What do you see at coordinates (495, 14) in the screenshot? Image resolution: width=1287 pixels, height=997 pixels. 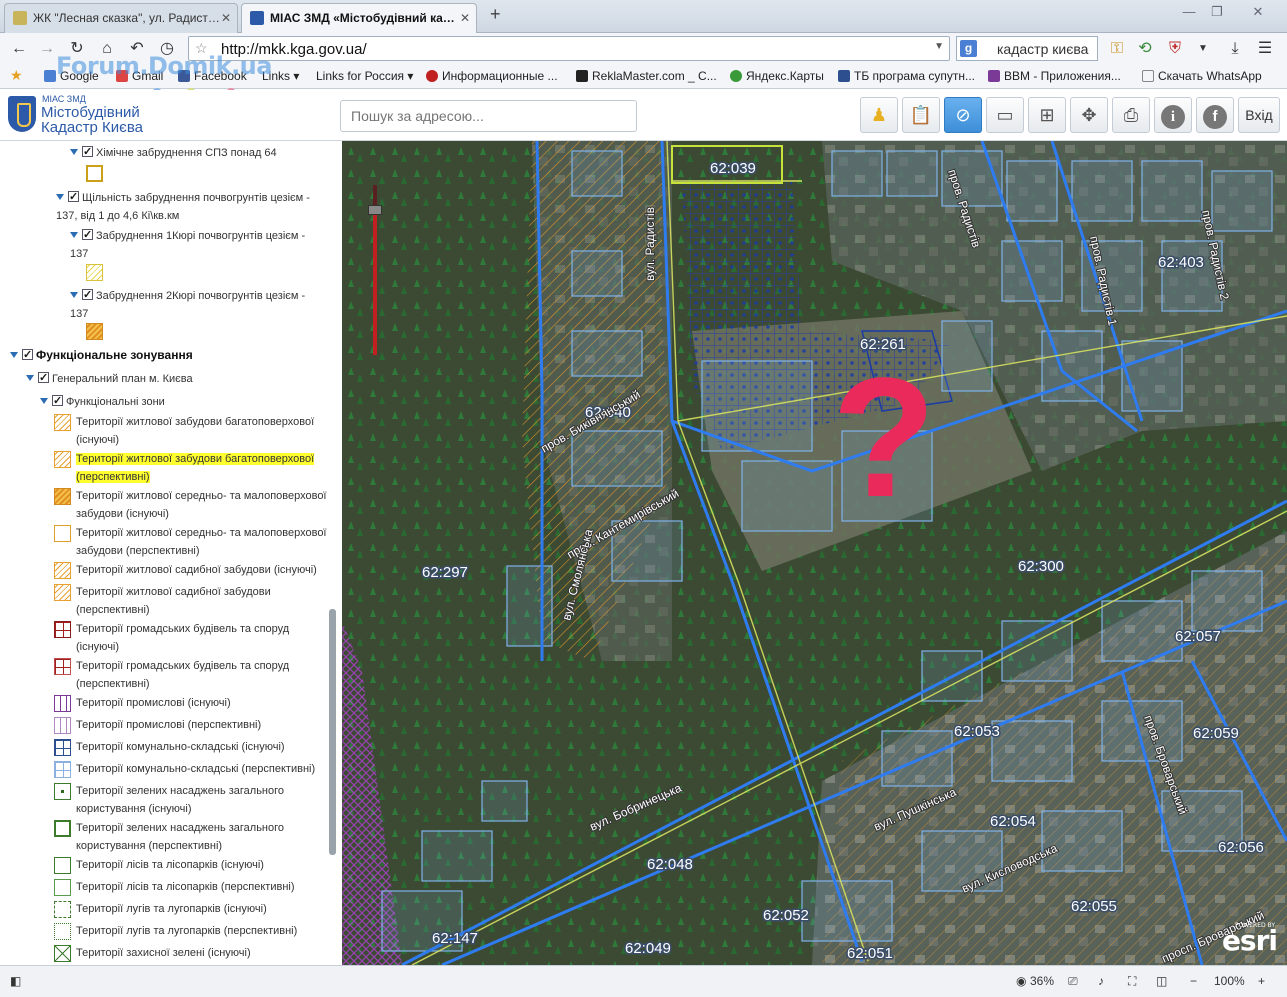 I see `new-tab-icon: +` at bounding box center [495, 14].